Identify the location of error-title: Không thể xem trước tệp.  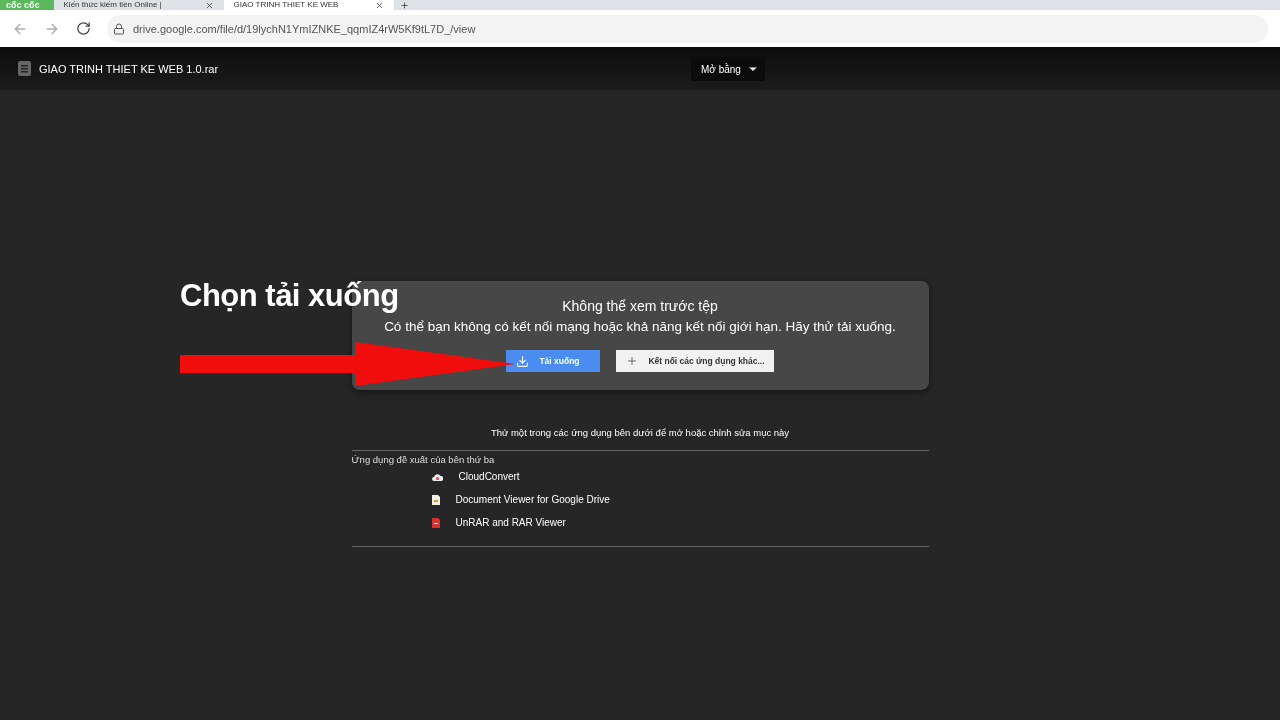
(640, 306).